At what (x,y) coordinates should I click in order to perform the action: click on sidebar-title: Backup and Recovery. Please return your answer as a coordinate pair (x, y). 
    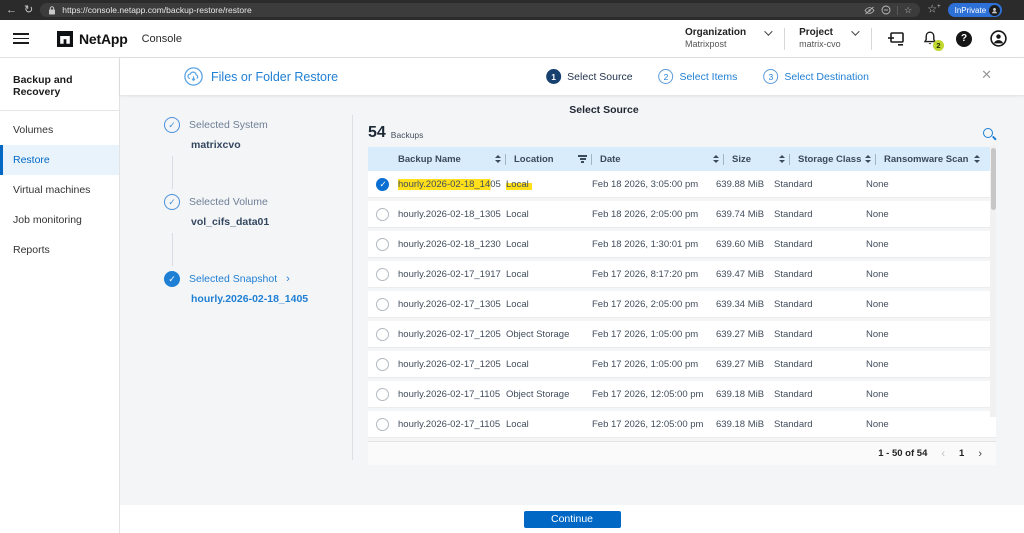
    Looking at the image, I should click on (43, 86).